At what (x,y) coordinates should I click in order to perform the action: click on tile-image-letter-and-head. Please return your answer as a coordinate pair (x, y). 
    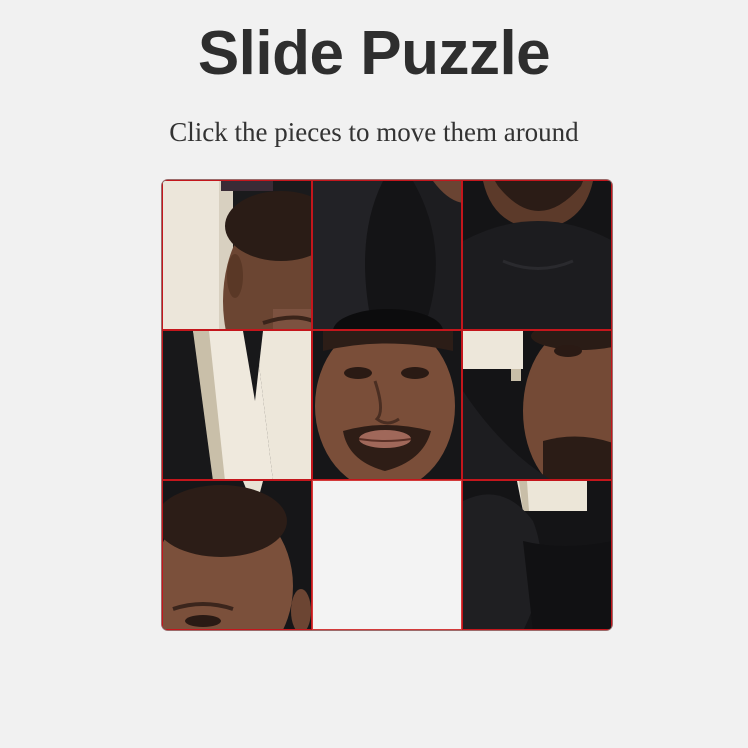
    Looking at the image, I should click on (237, 255).